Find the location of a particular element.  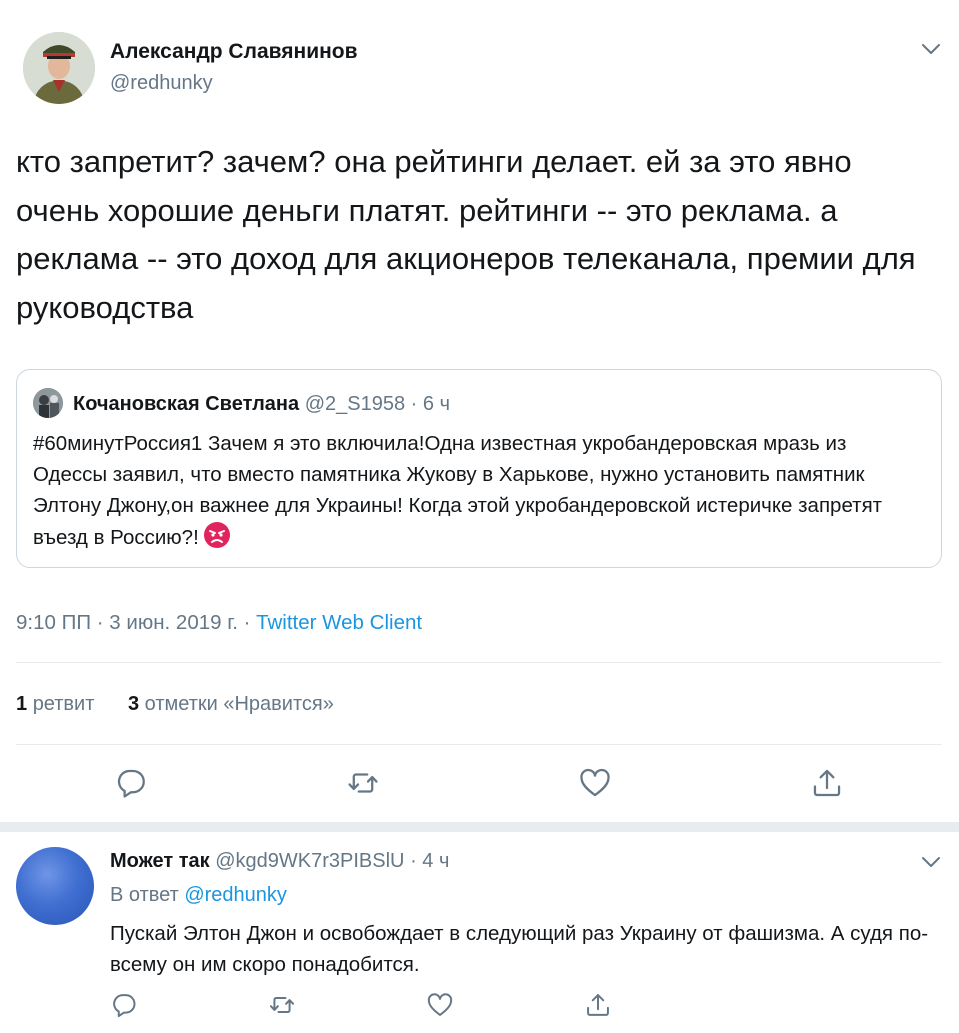

tweet-client-link: Twitter Web Client is located at coordinates (339, 622).